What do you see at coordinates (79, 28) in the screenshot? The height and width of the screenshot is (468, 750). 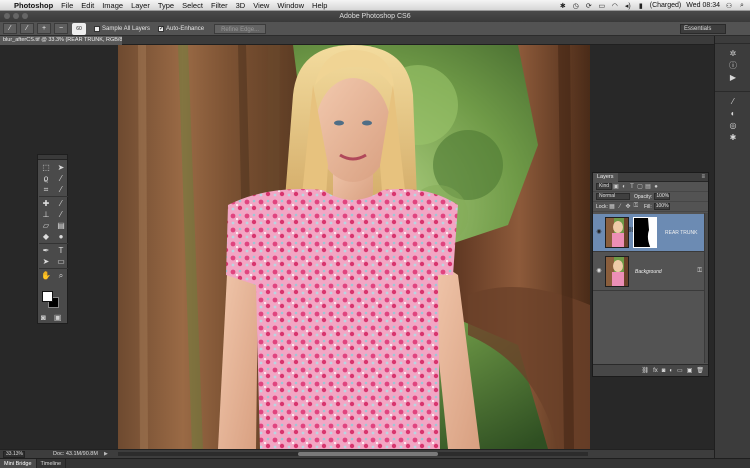 I see `brush-size-picker: 60` at bounding box center [79, 28].